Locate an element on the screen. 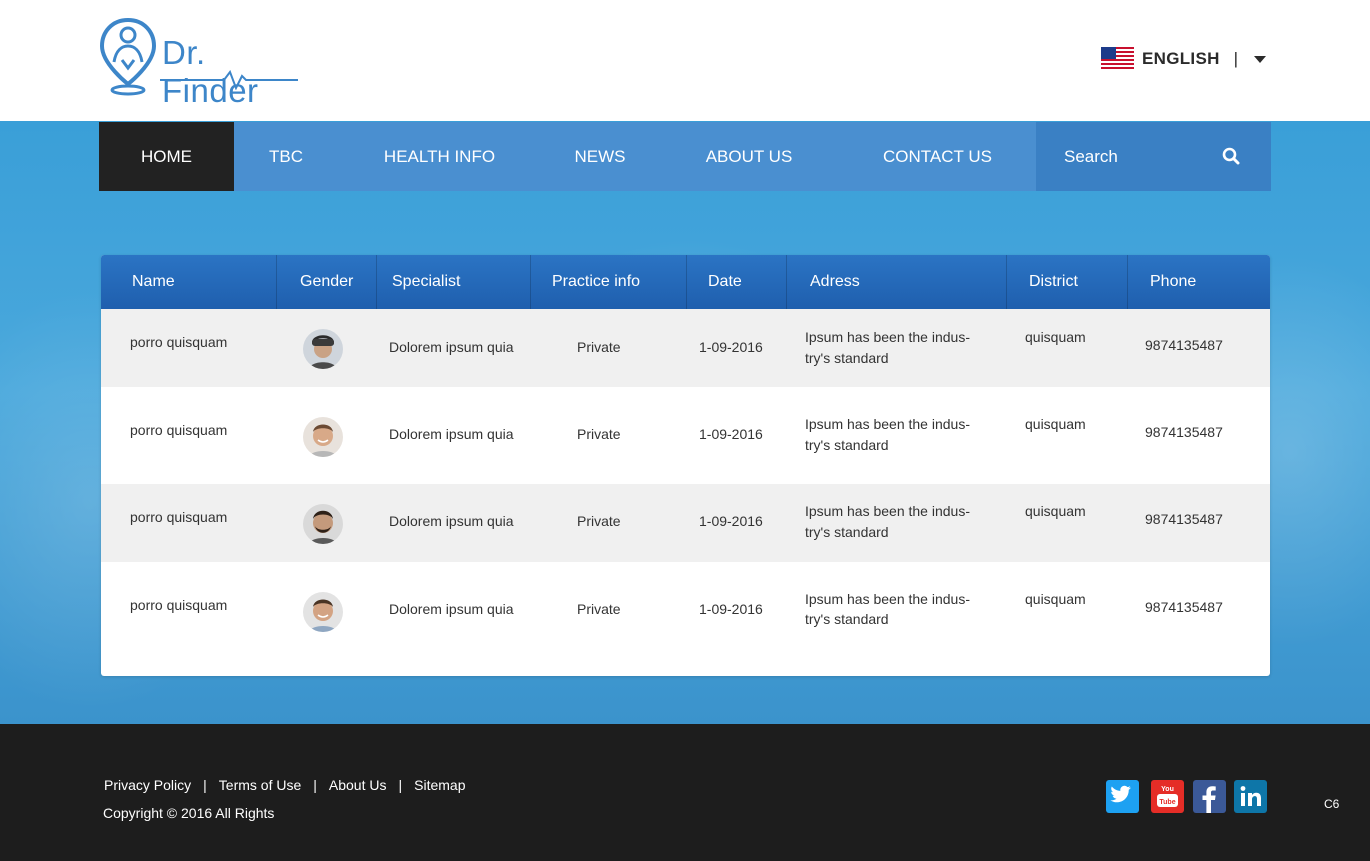  us-flag-icon is located at coordinates (1117, 59).